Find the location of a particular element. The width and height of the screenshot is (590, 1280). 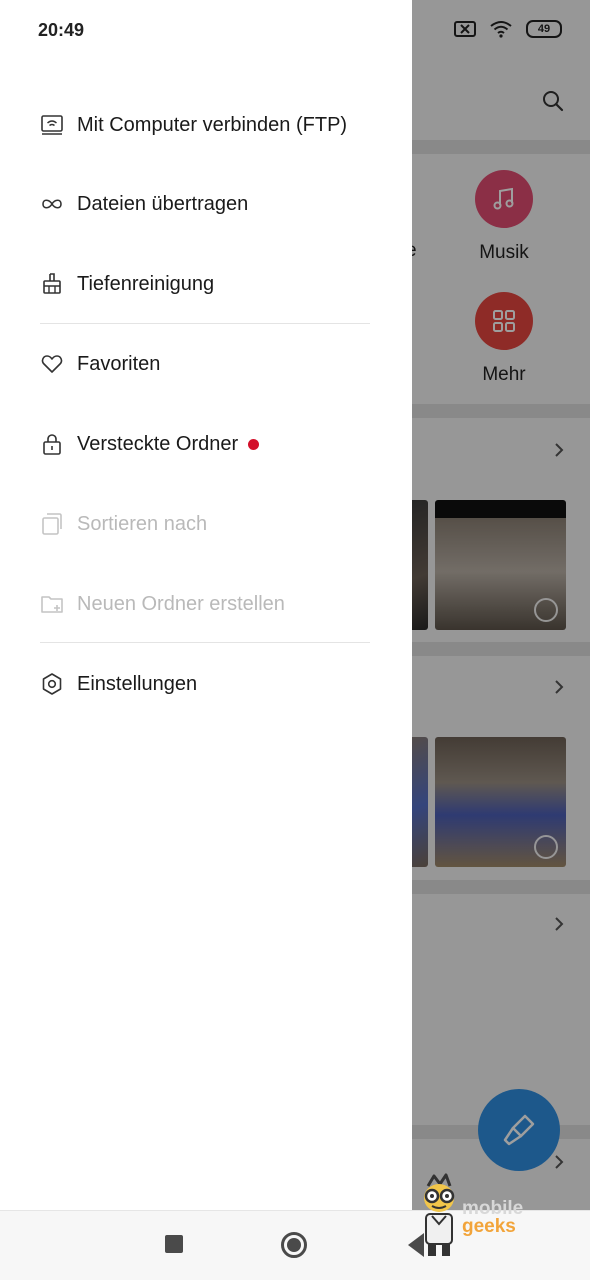

new-badge-dot is located at coordinates (254, 444).